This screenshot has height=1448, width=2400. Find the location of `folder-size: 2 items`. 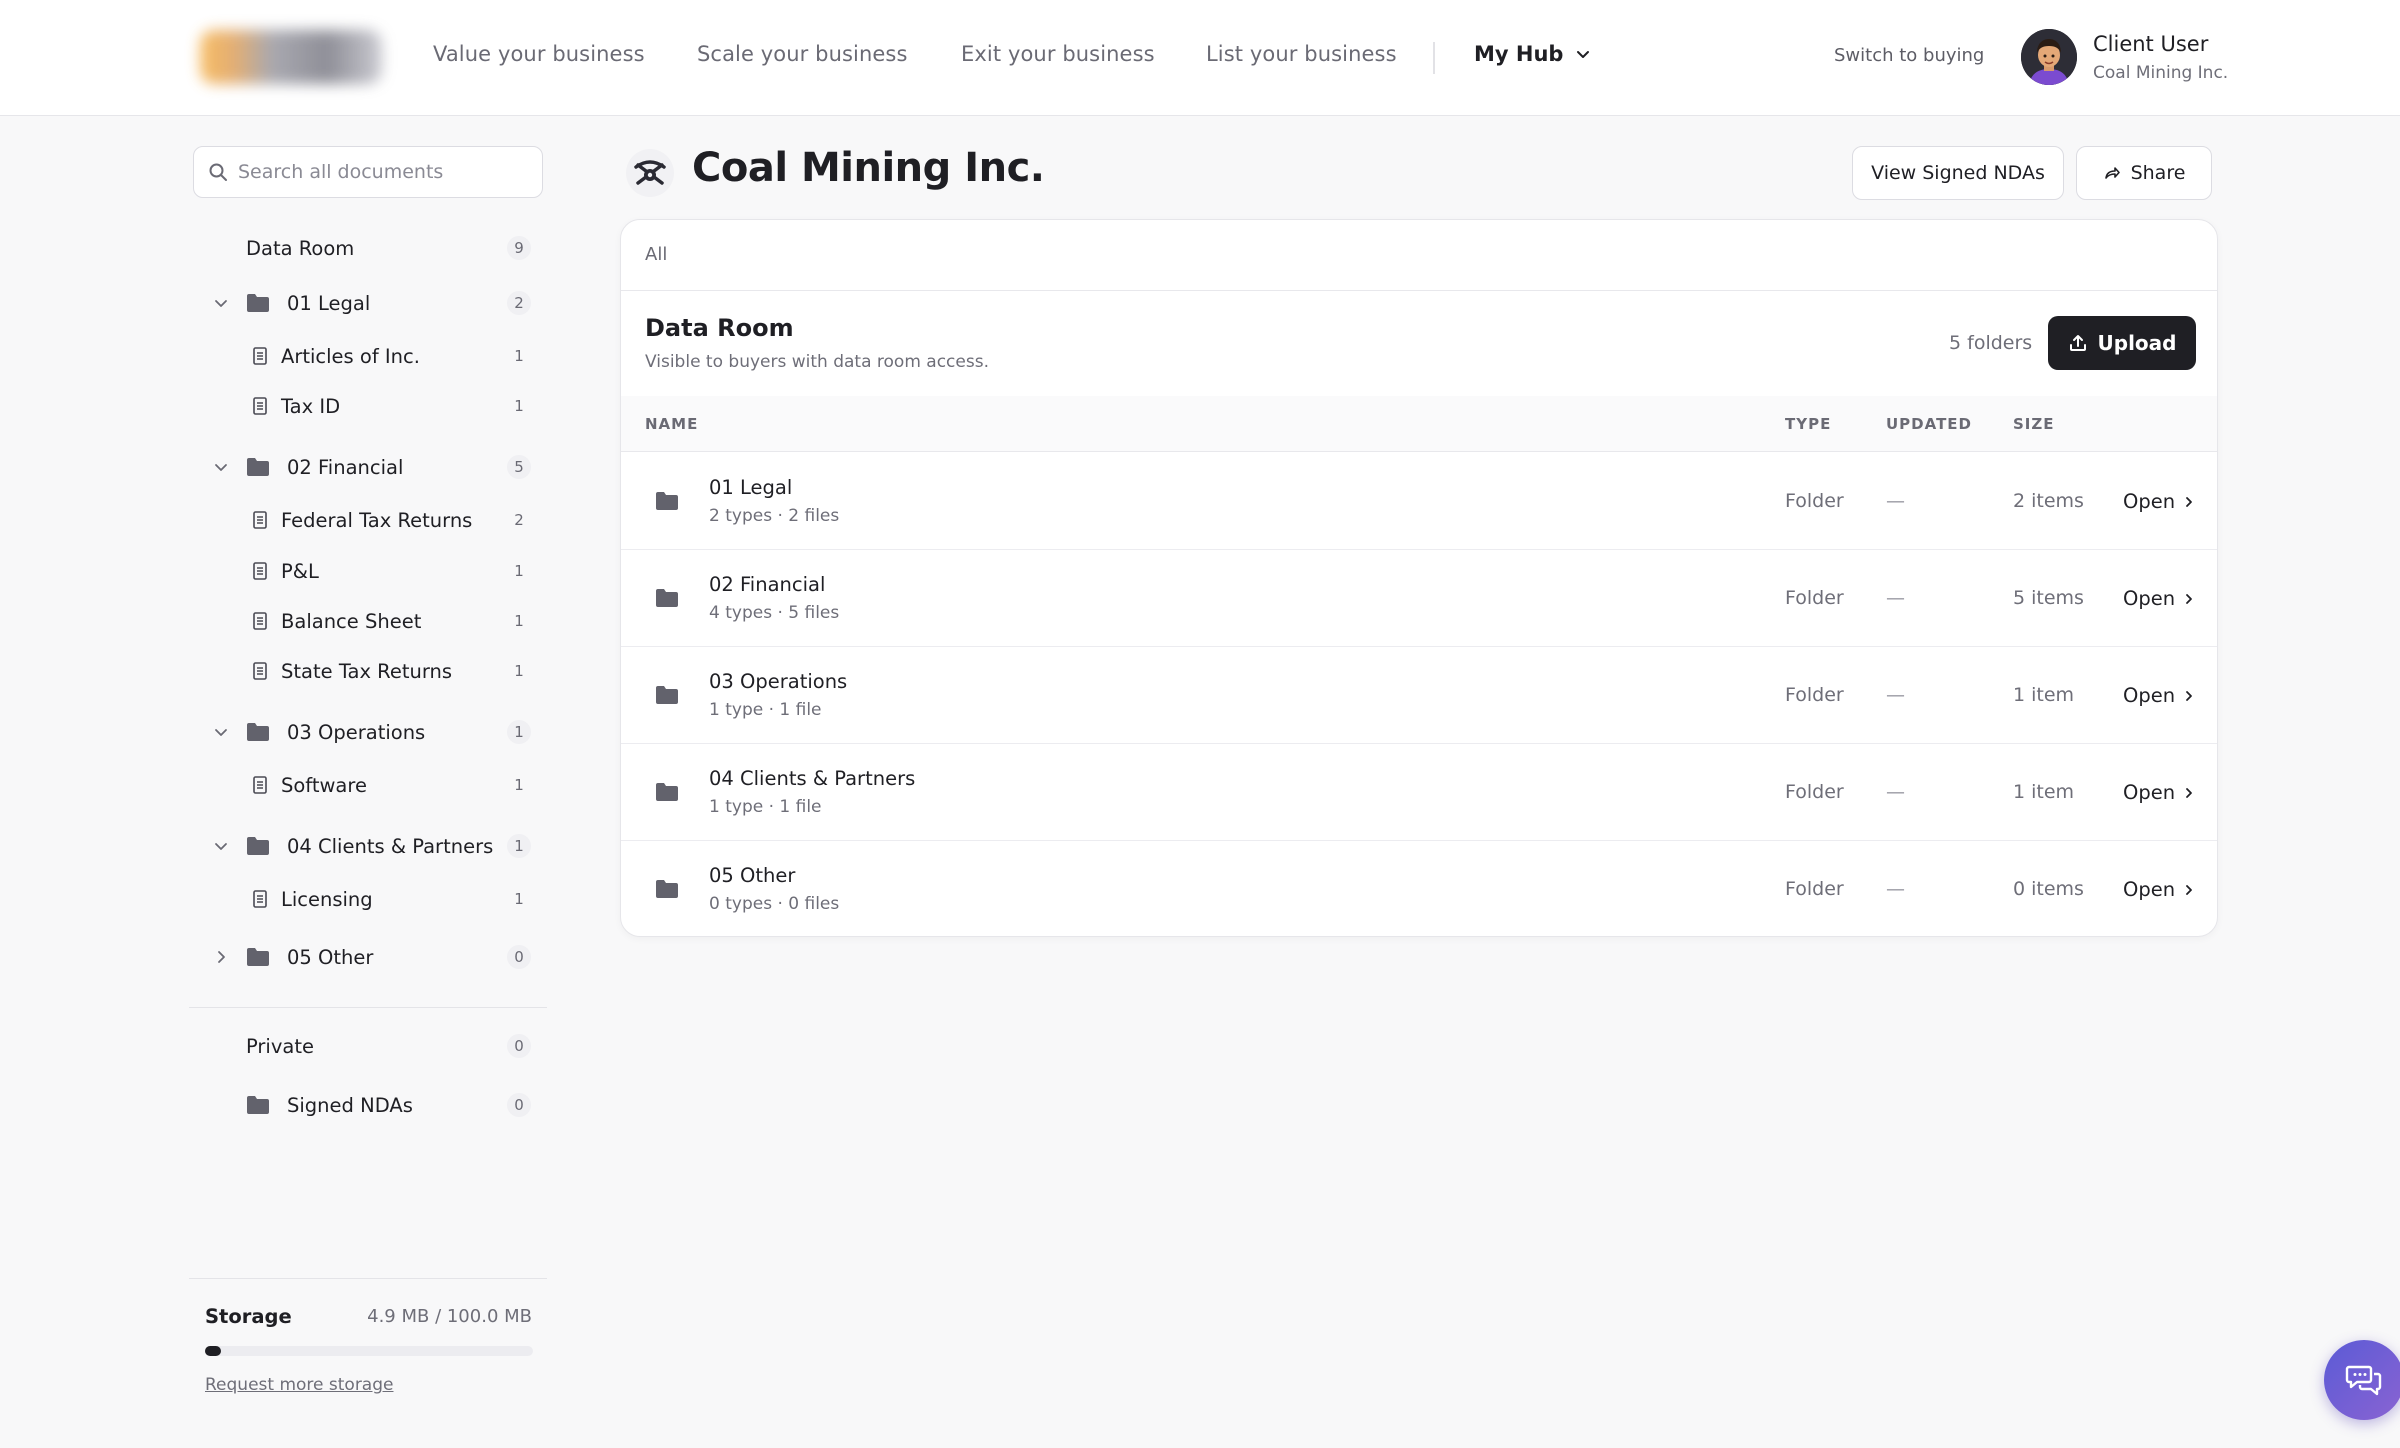

folder-size: 2 items is located at coordinates (2048, 501).